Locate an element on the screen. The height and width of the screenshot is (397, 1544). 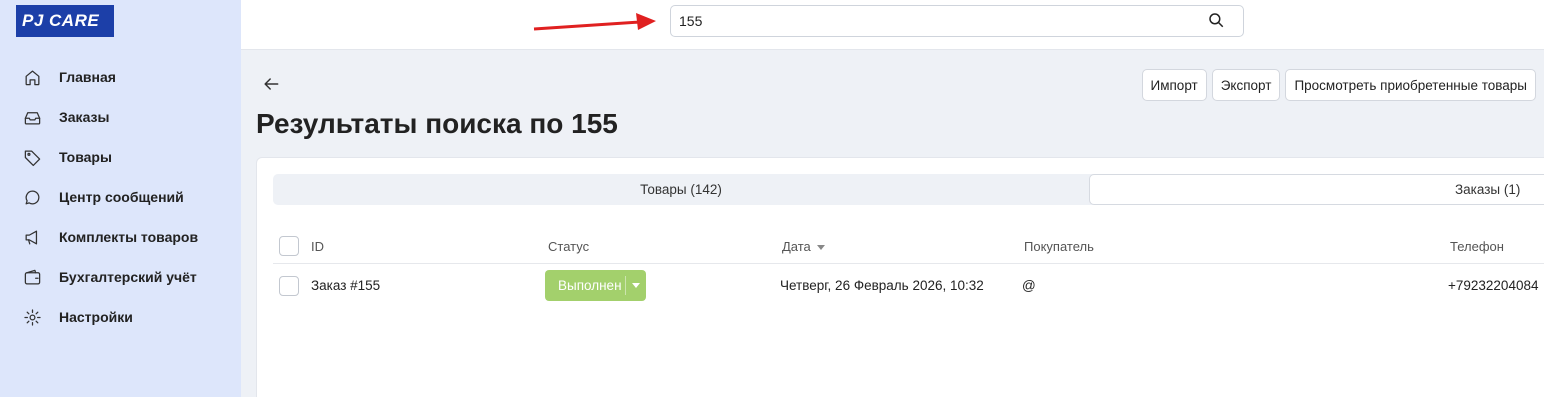
sidebar-item-label: Товары is located at coordinates (85, 157).